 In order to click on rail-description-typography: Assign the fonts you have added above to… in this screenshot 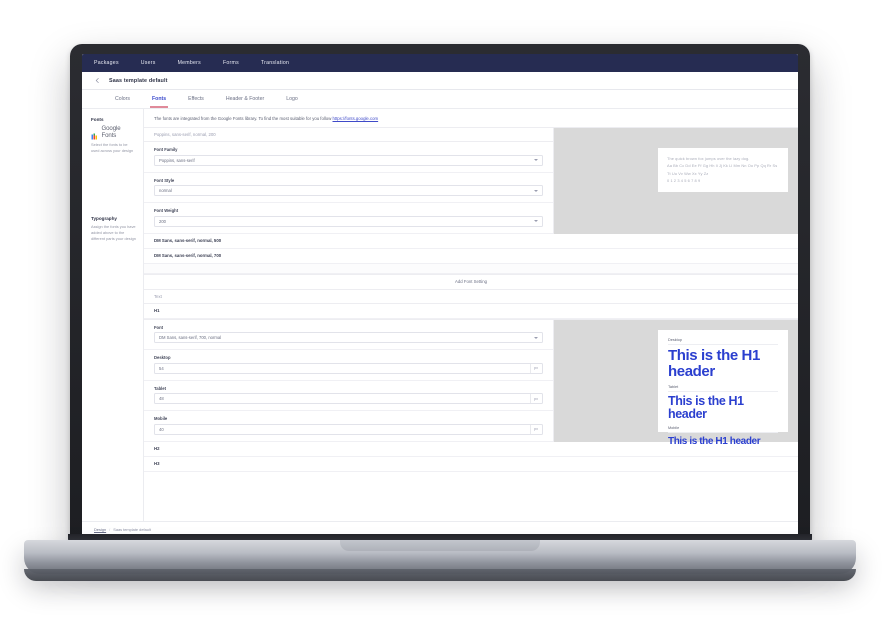, I will do `click(113, 233)`.